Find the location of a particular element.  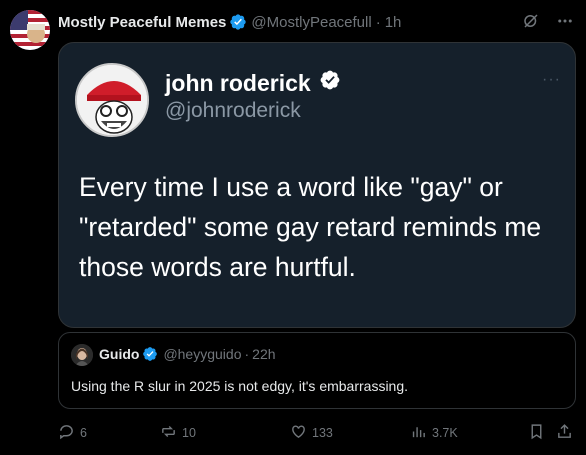

action-bar: 6 10 133 3.7K is located at coordinates (318, 433).